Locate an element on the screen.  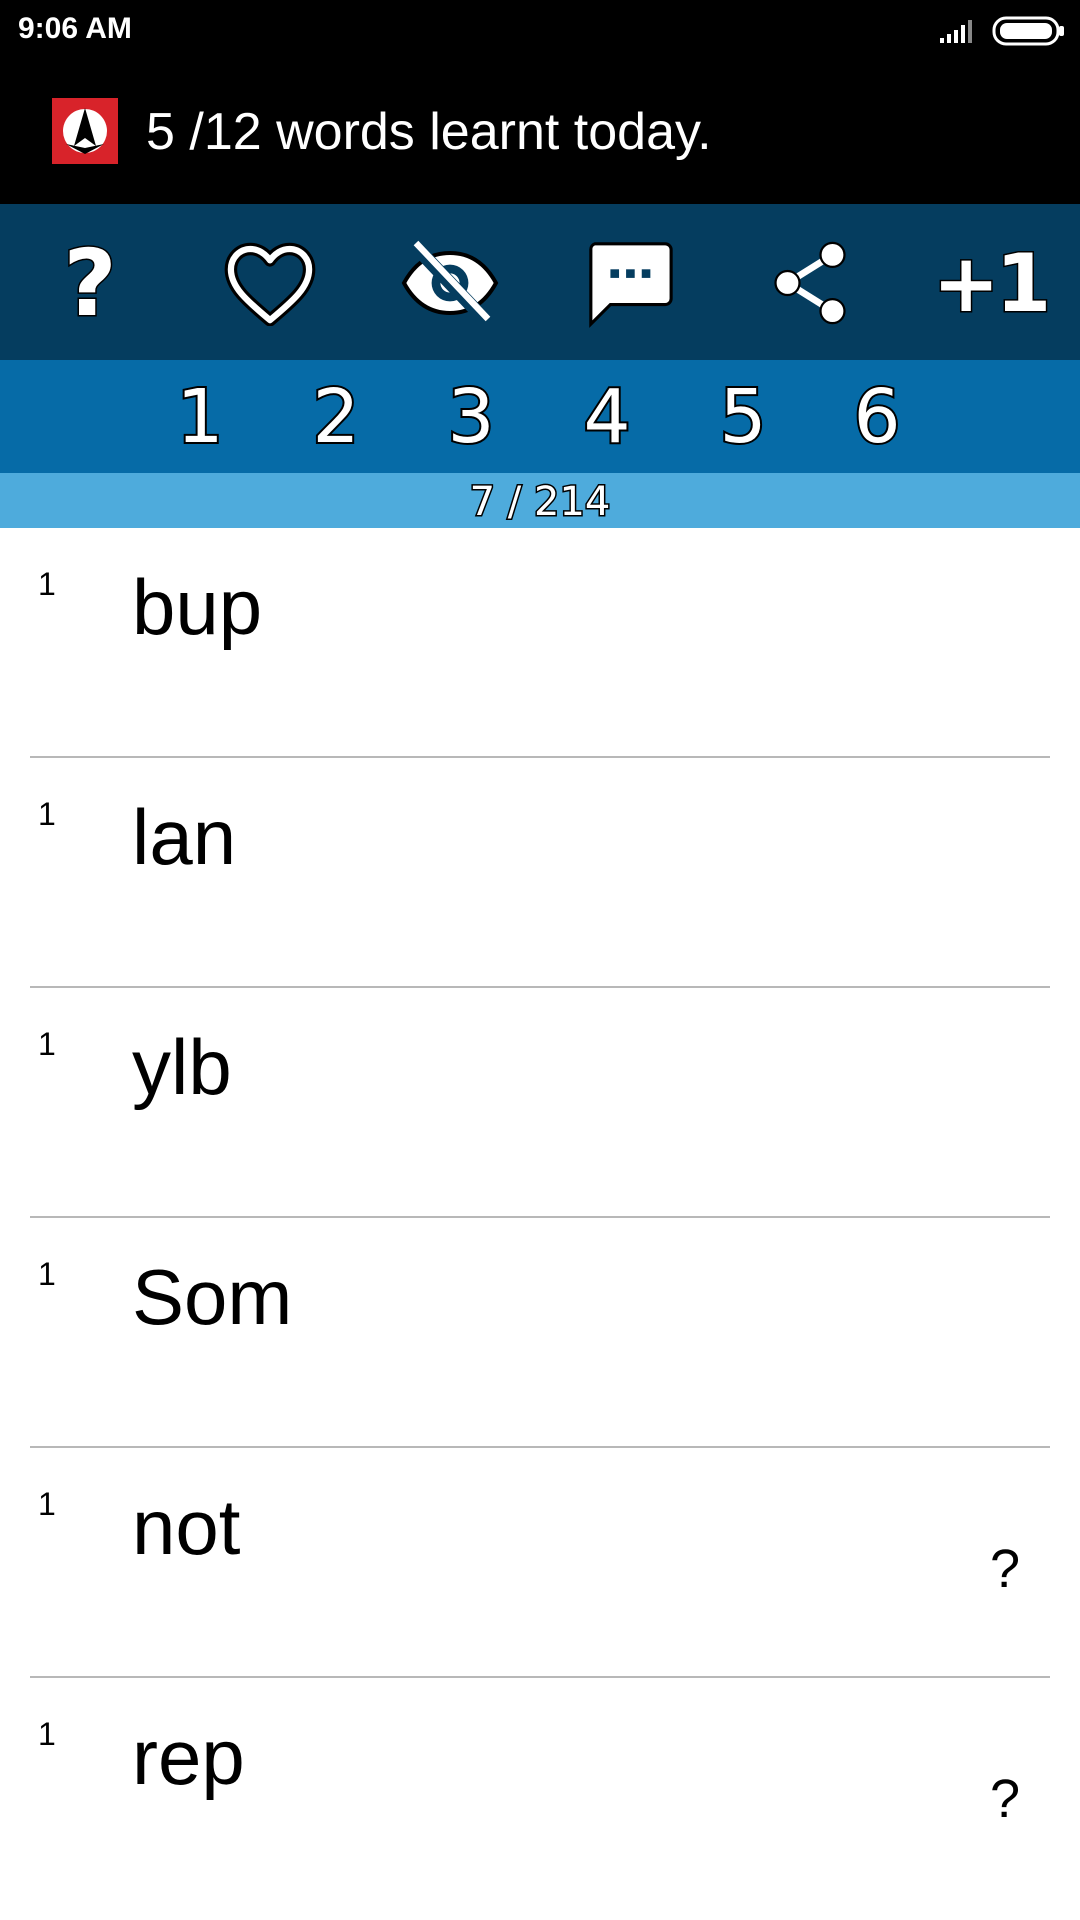
word-text: lan is located at coordinates (184, 837).